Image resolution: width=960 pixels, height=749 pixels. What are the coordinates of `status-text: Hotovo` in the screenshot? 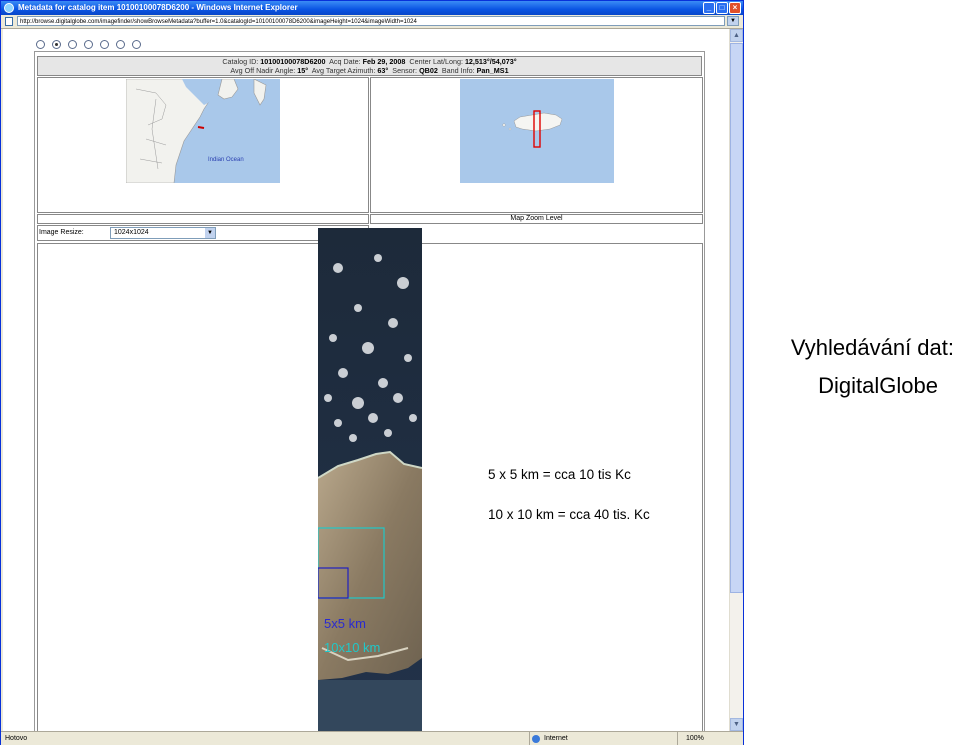 It's located at (16, 738).